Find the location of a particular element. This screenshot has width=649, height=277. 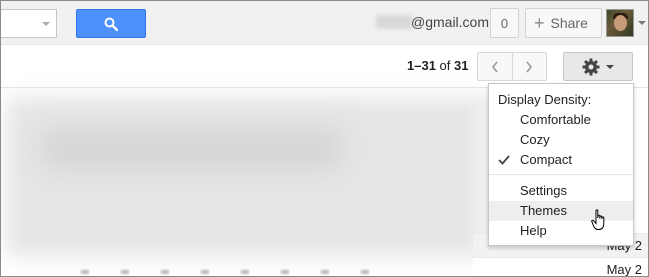

search-input is located at coordinates (29, 23).